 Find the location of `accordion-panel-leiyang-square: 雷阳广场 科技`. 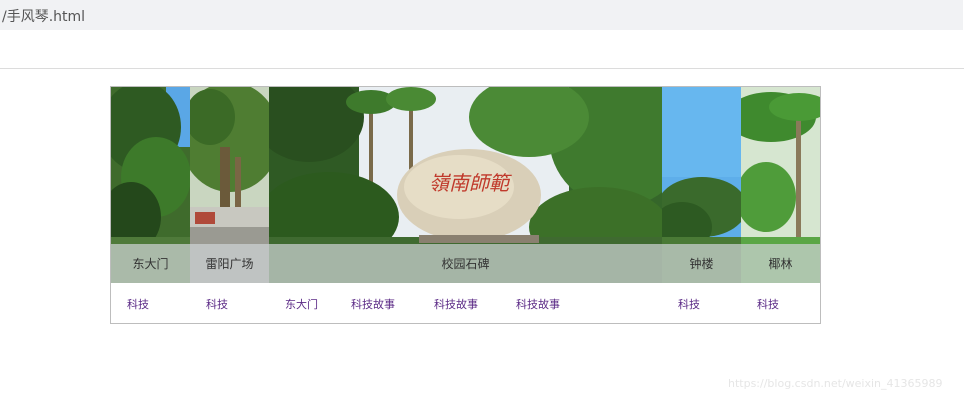

accordion-panel-leiyang-square: 雷阳广场 科技 is located at coordinates (229, 205).